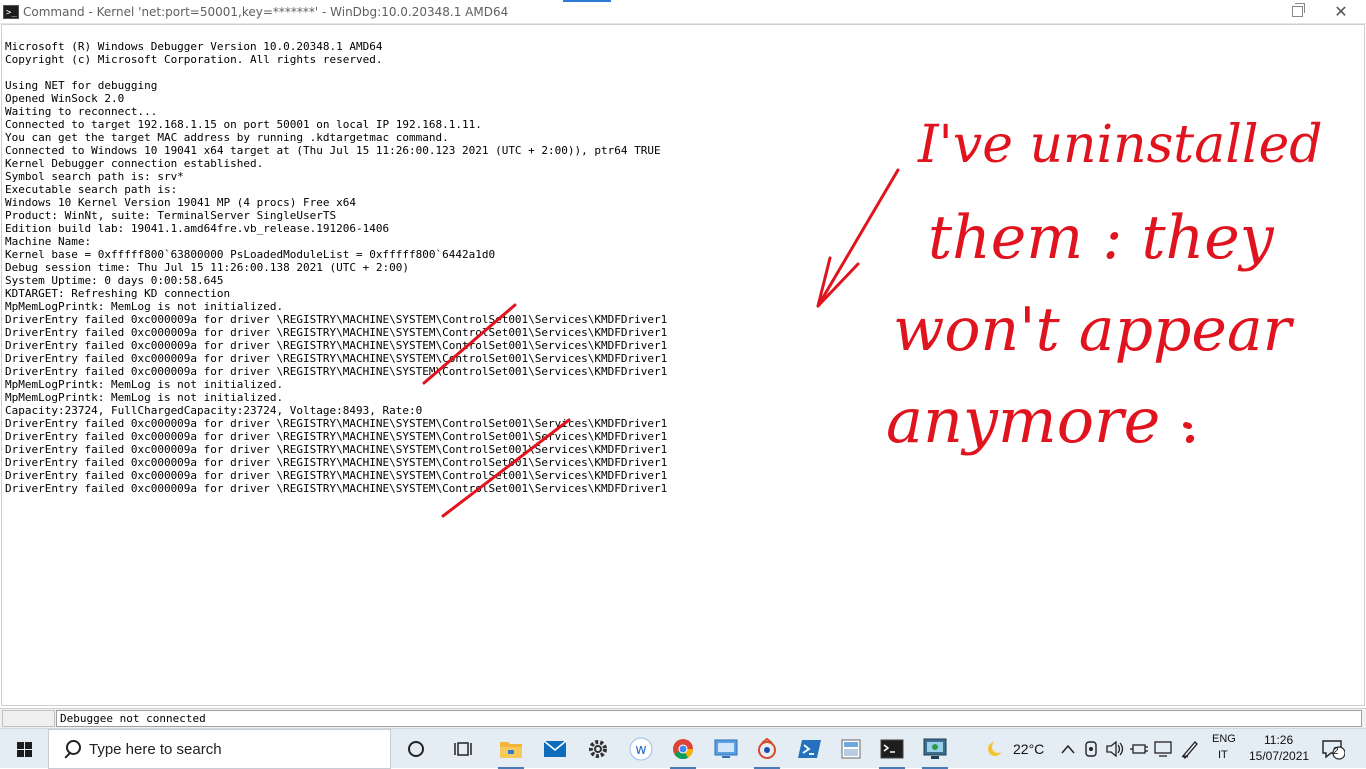 The height and width of the screenshot is (769, 1366). What do you see at coordinates (598, 749) in the screenshot?
I see `settings-icon` at bounding box center [598, 749].